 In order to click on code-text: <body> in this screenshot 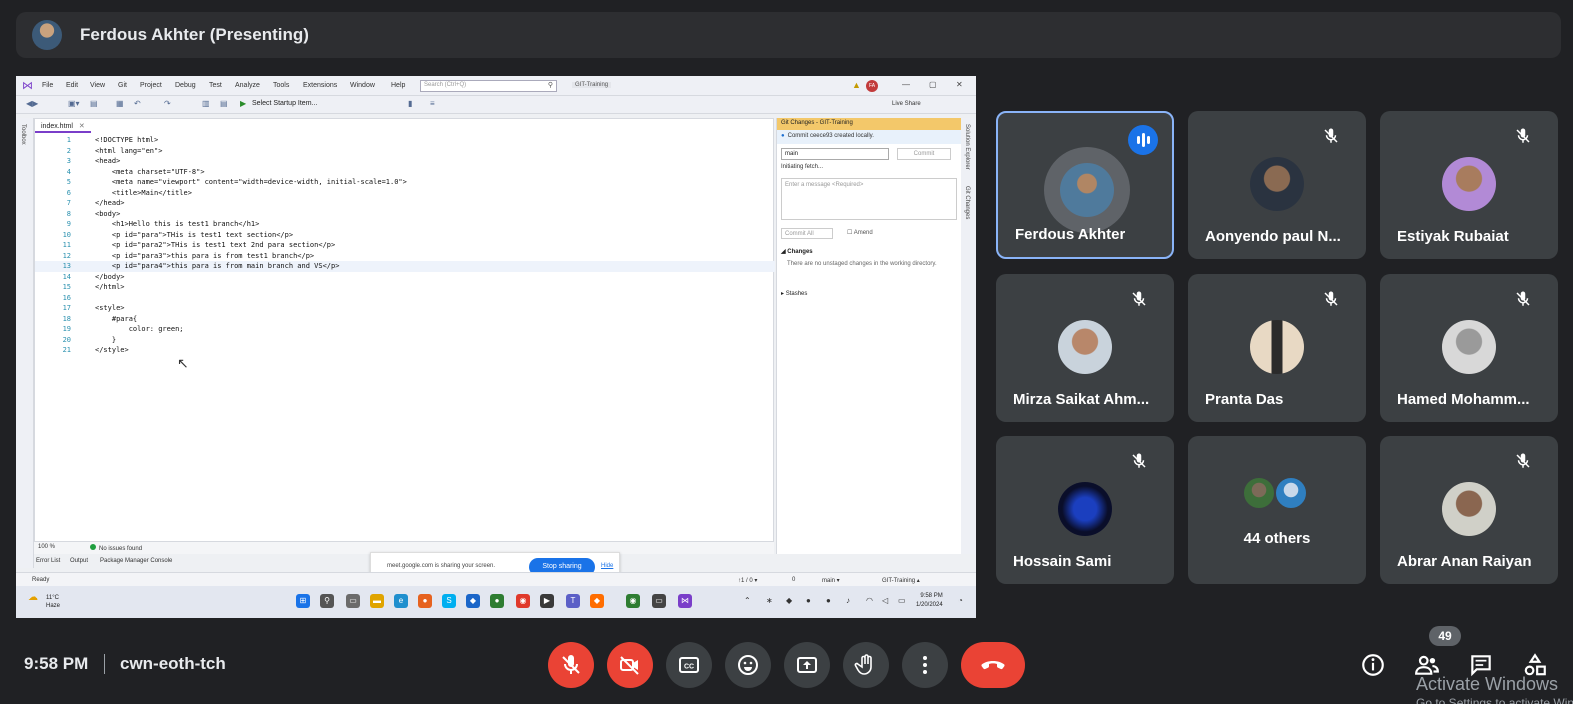, I will do `click(108, 213)`.